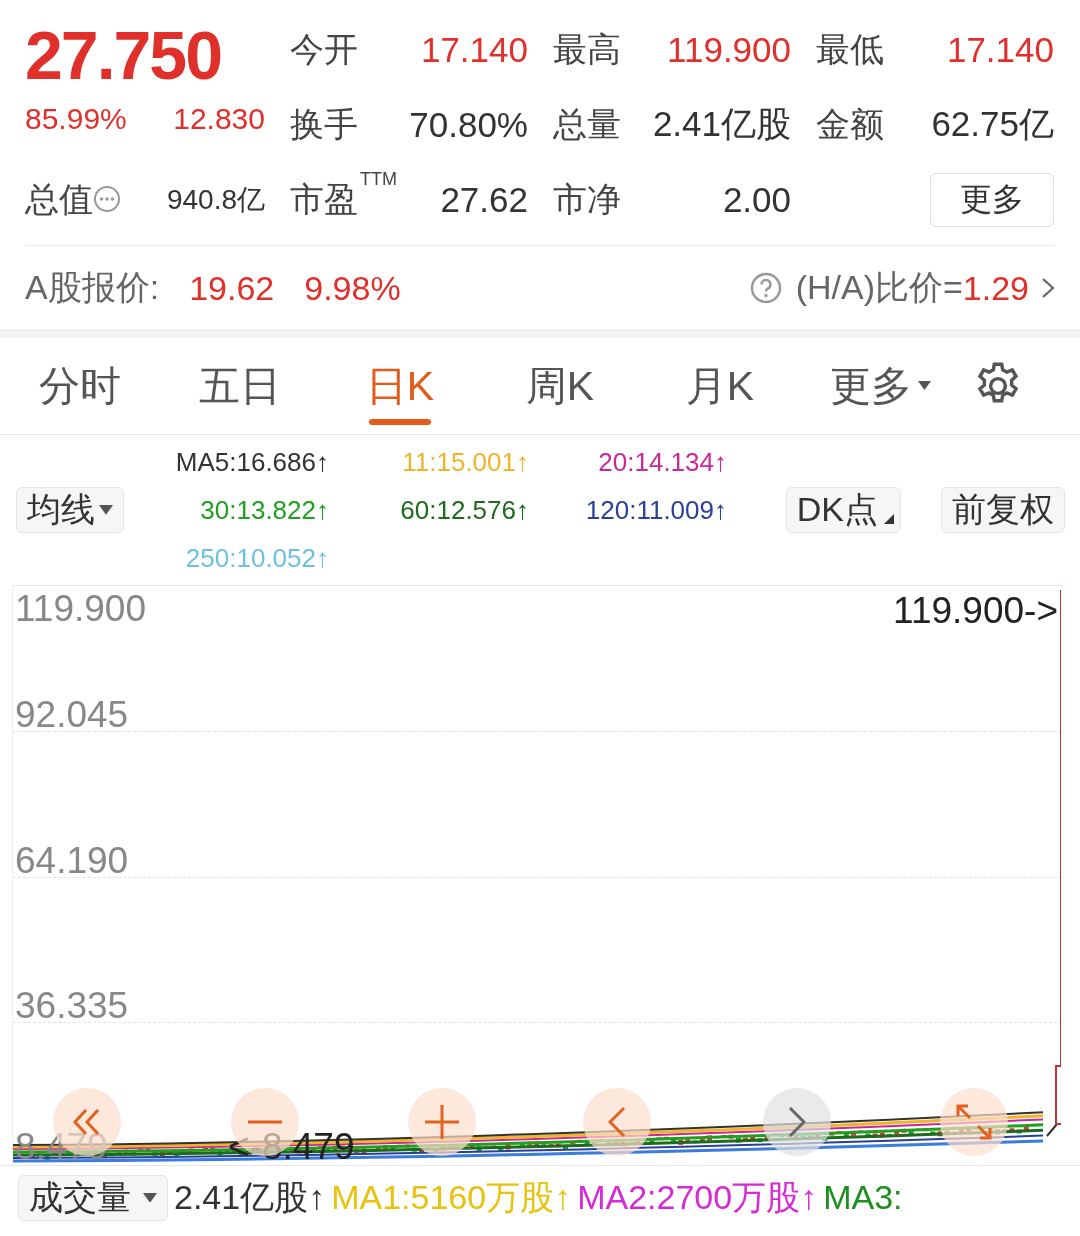 The height and width of the screenshot is (1236, 1080). What do you see at coordinates (721, 124) in the screenshot?
I see `stat-value: 2.41亿股` at bounding box center [721, 124].